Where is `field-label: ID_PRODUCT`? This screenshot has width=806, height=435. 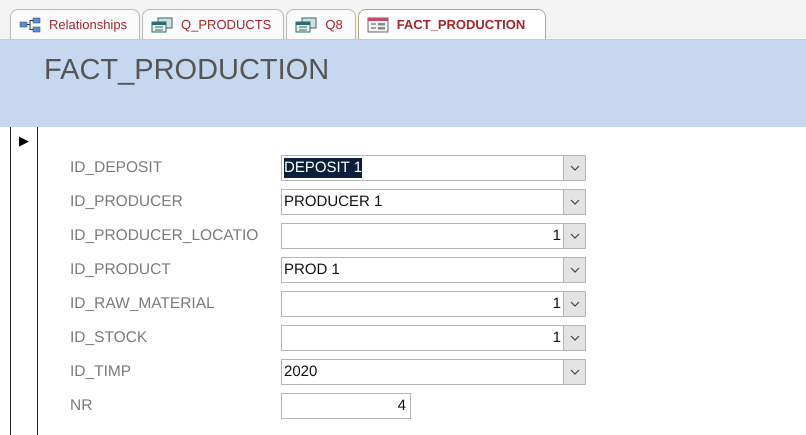
field-label: ID_PRODUCT is located at coordinates (121, 270).